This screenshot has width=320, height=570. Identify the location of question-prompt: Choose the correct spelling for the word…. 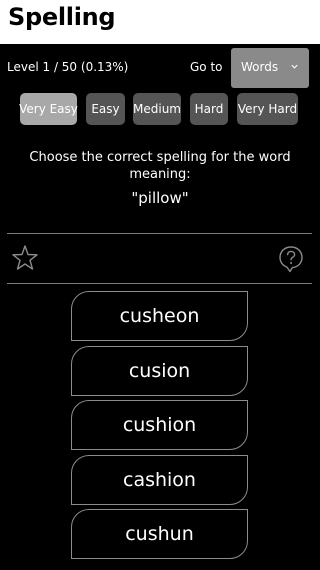
(160, 166).